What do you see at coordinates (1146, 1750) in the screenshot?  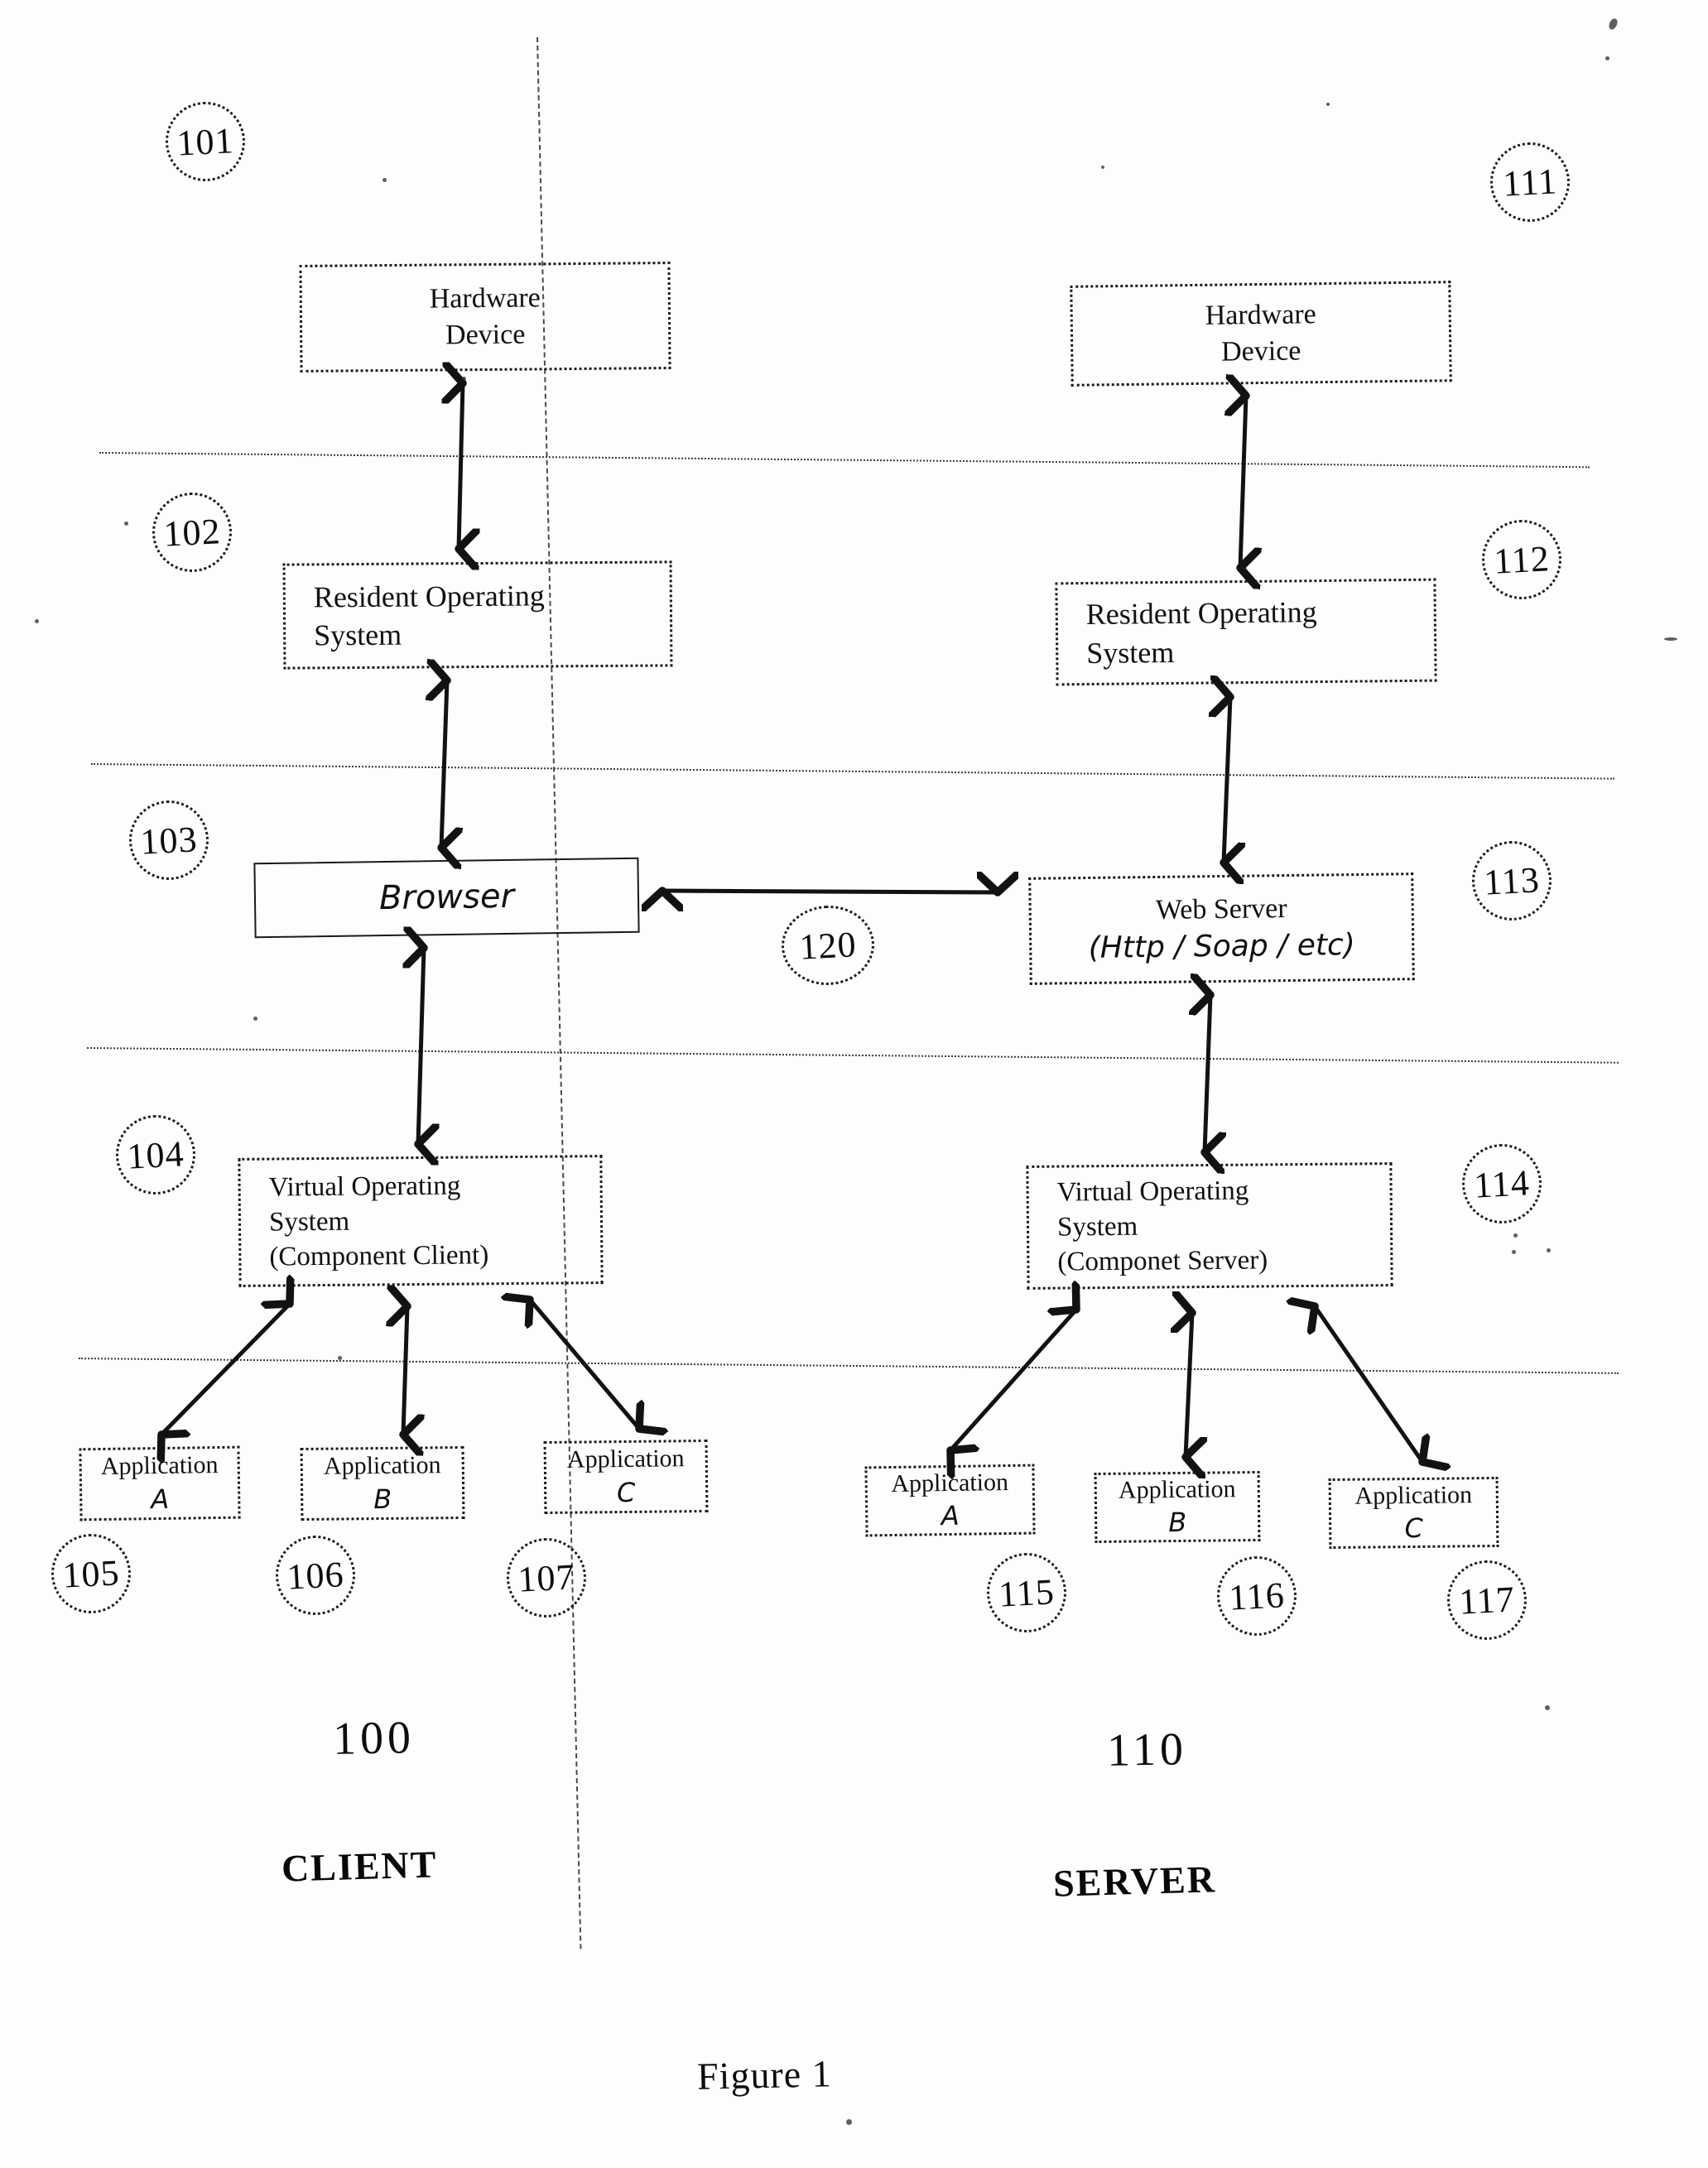 I see `server-system-number: 110` at bounding box center [1146, 1750].